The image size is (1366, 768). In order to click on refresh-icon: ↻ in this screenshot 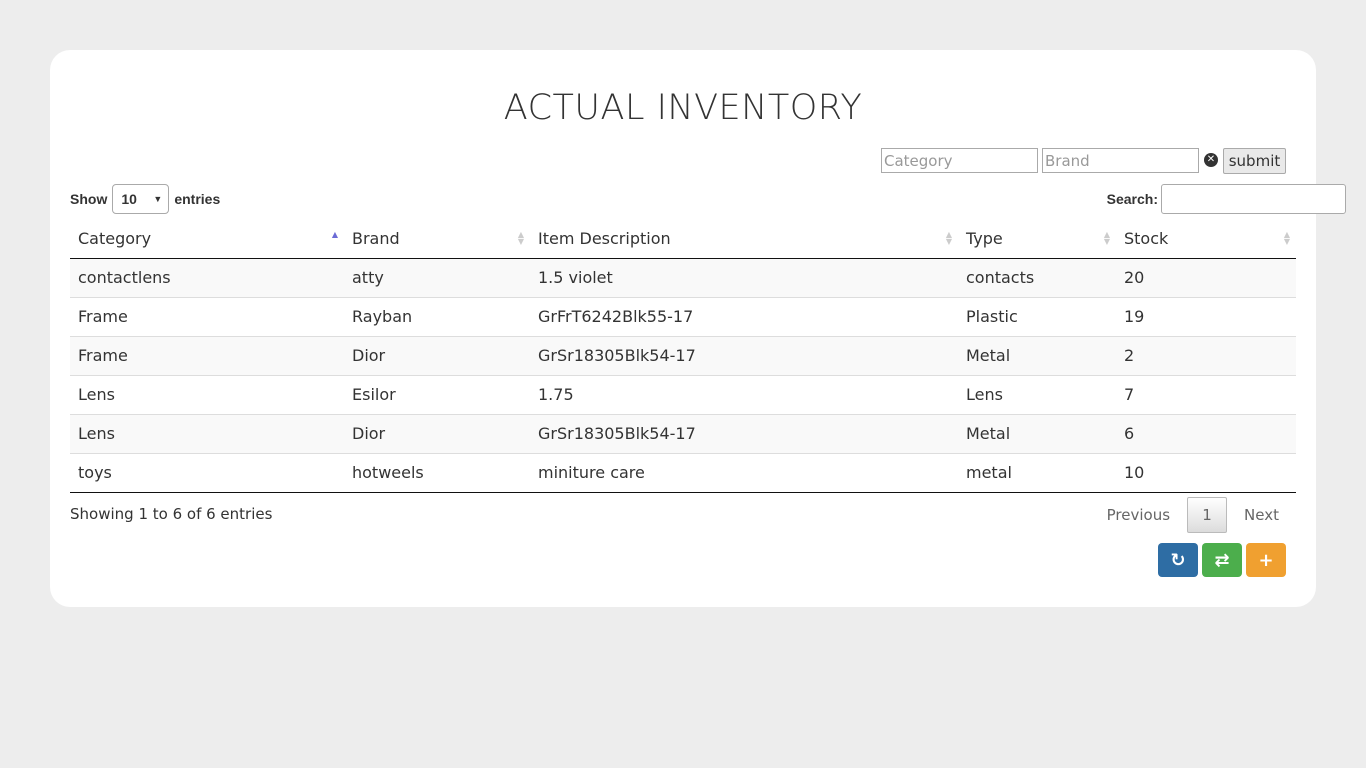, I will do `click(1178, 560)`.